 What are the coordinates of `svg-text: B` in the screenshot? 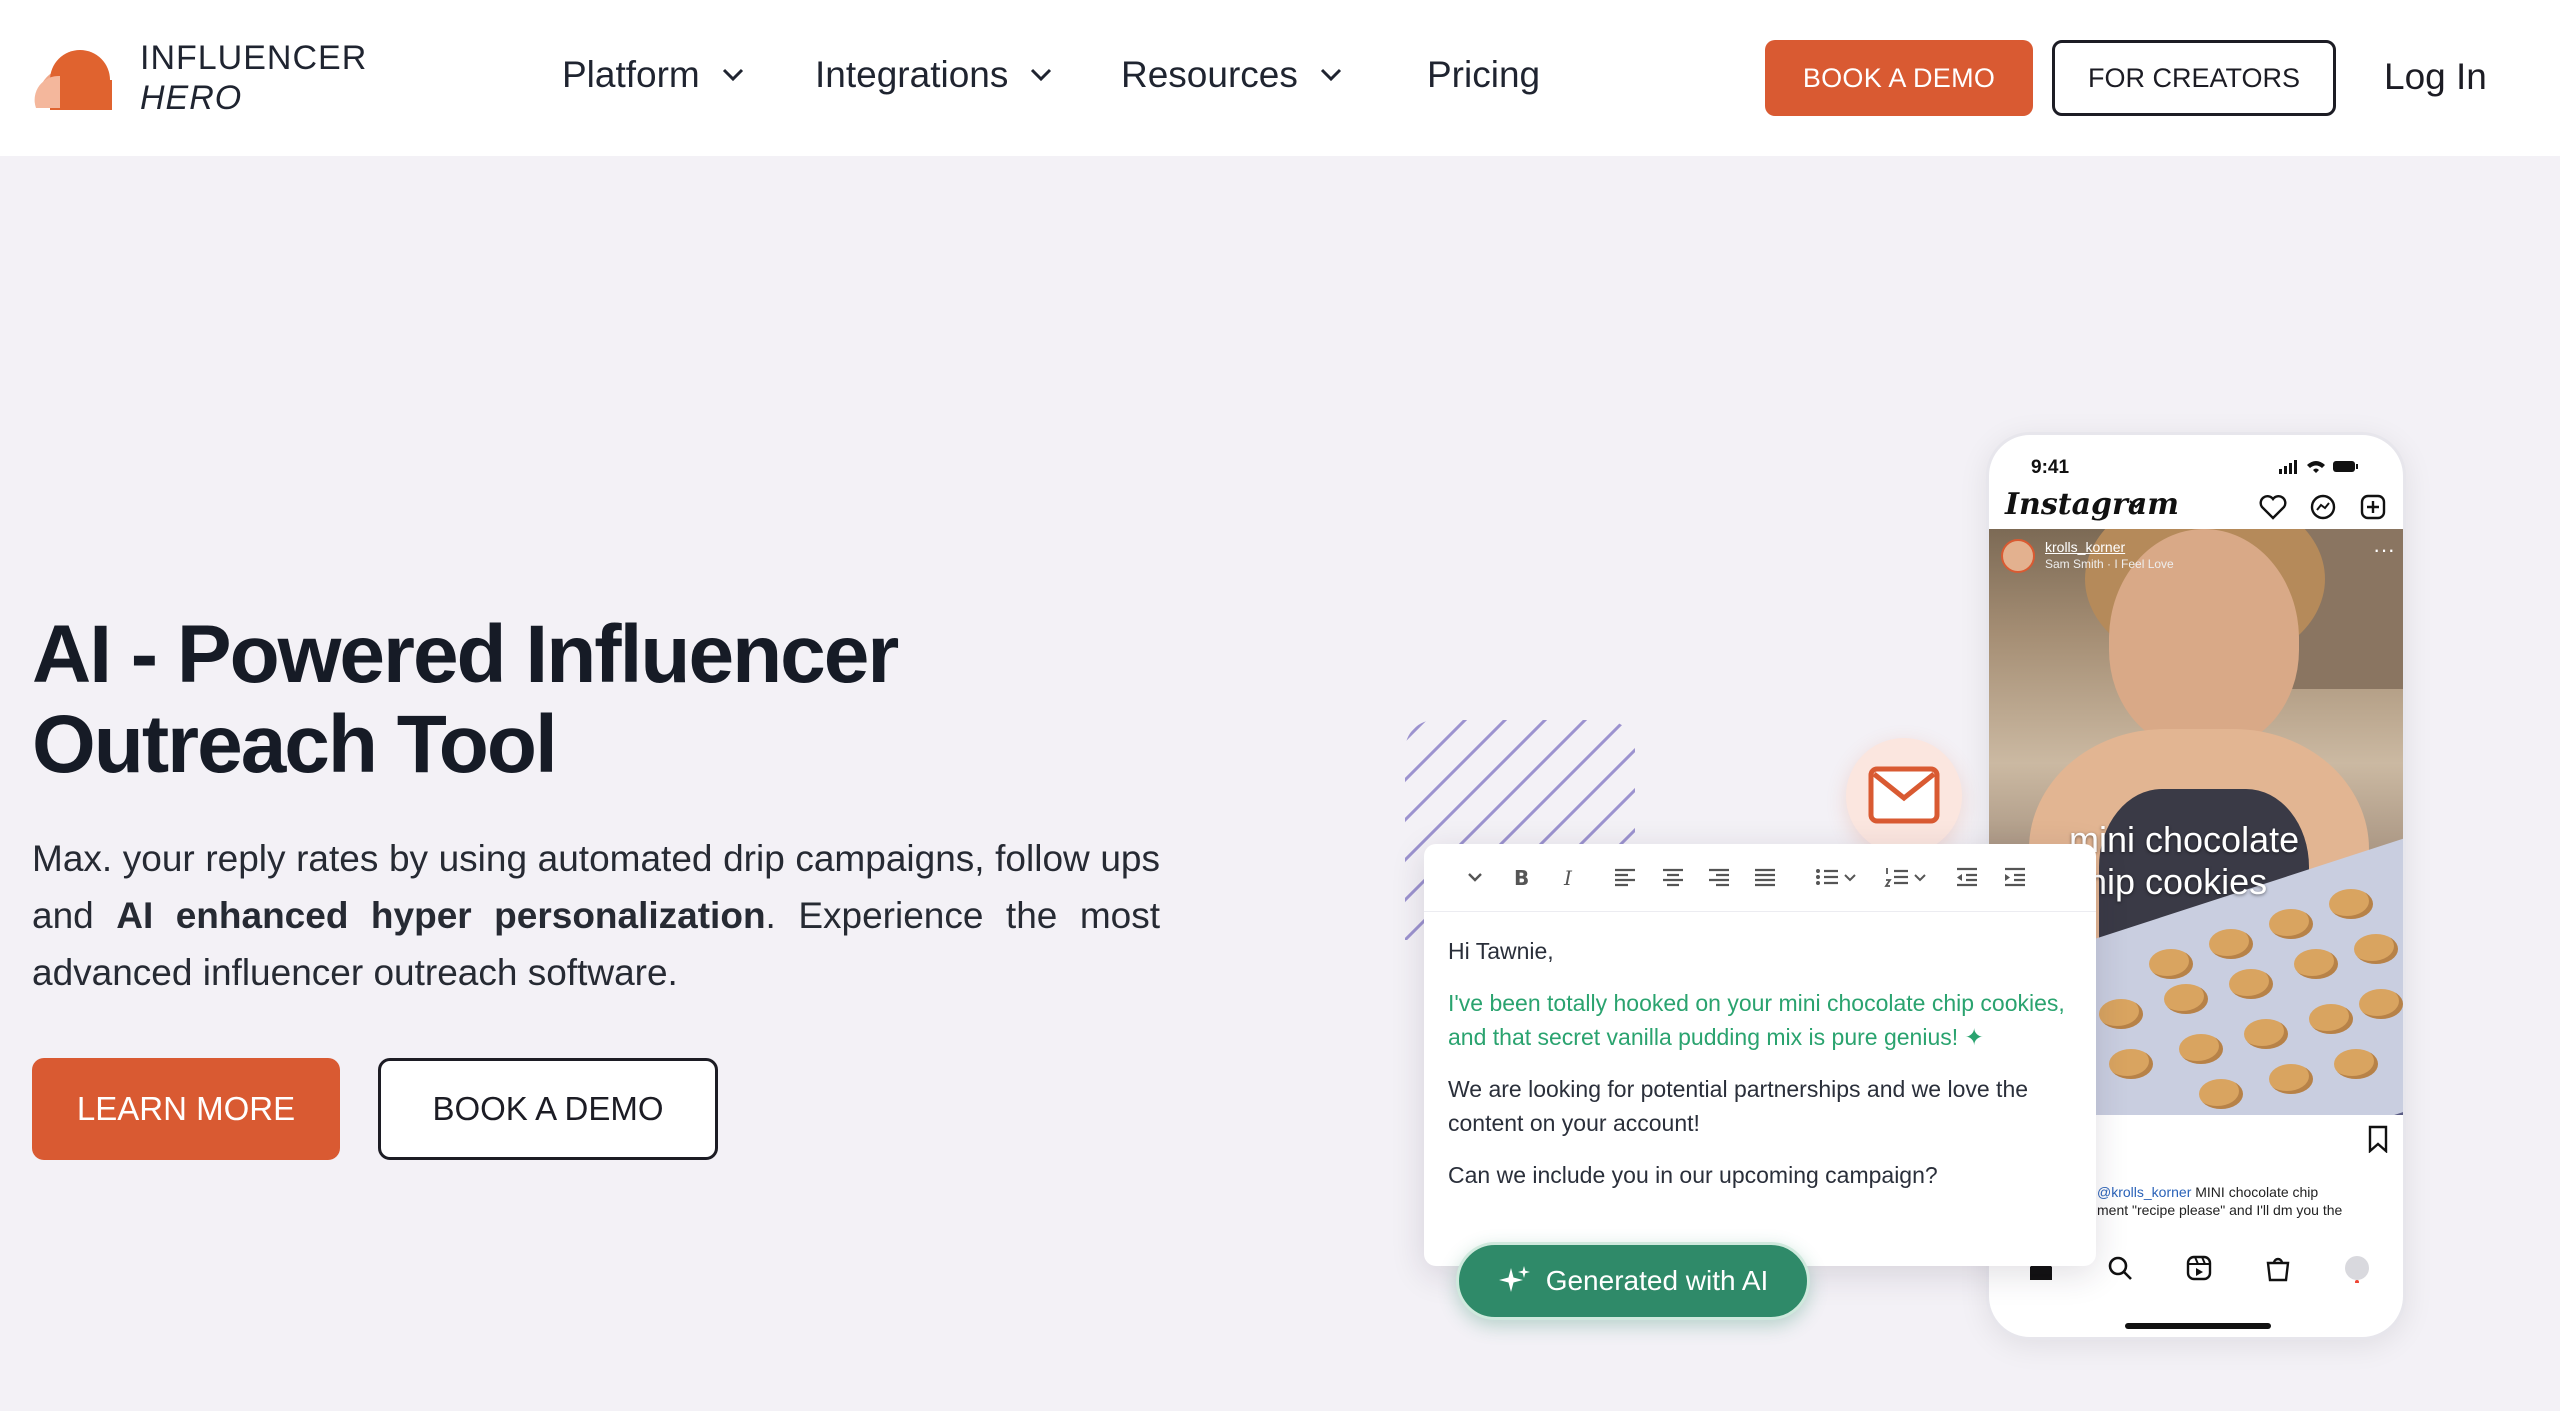 It's located at (1521, 878).